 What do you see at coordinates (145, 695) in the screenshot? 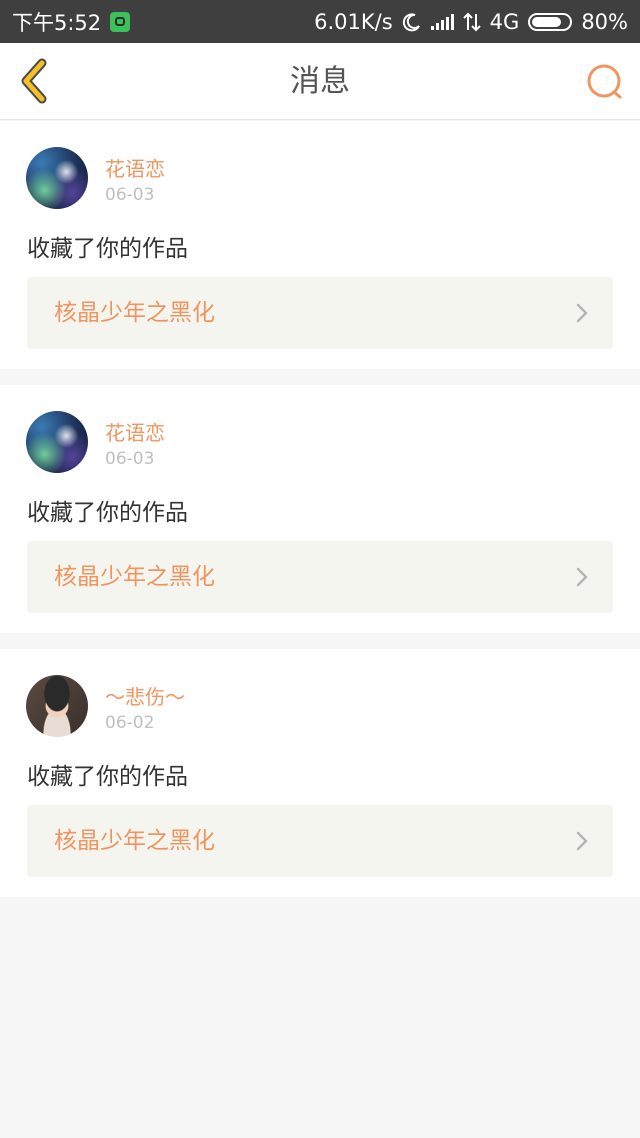
I see `username: ～悲伤～` at bounding box center [145, 695].